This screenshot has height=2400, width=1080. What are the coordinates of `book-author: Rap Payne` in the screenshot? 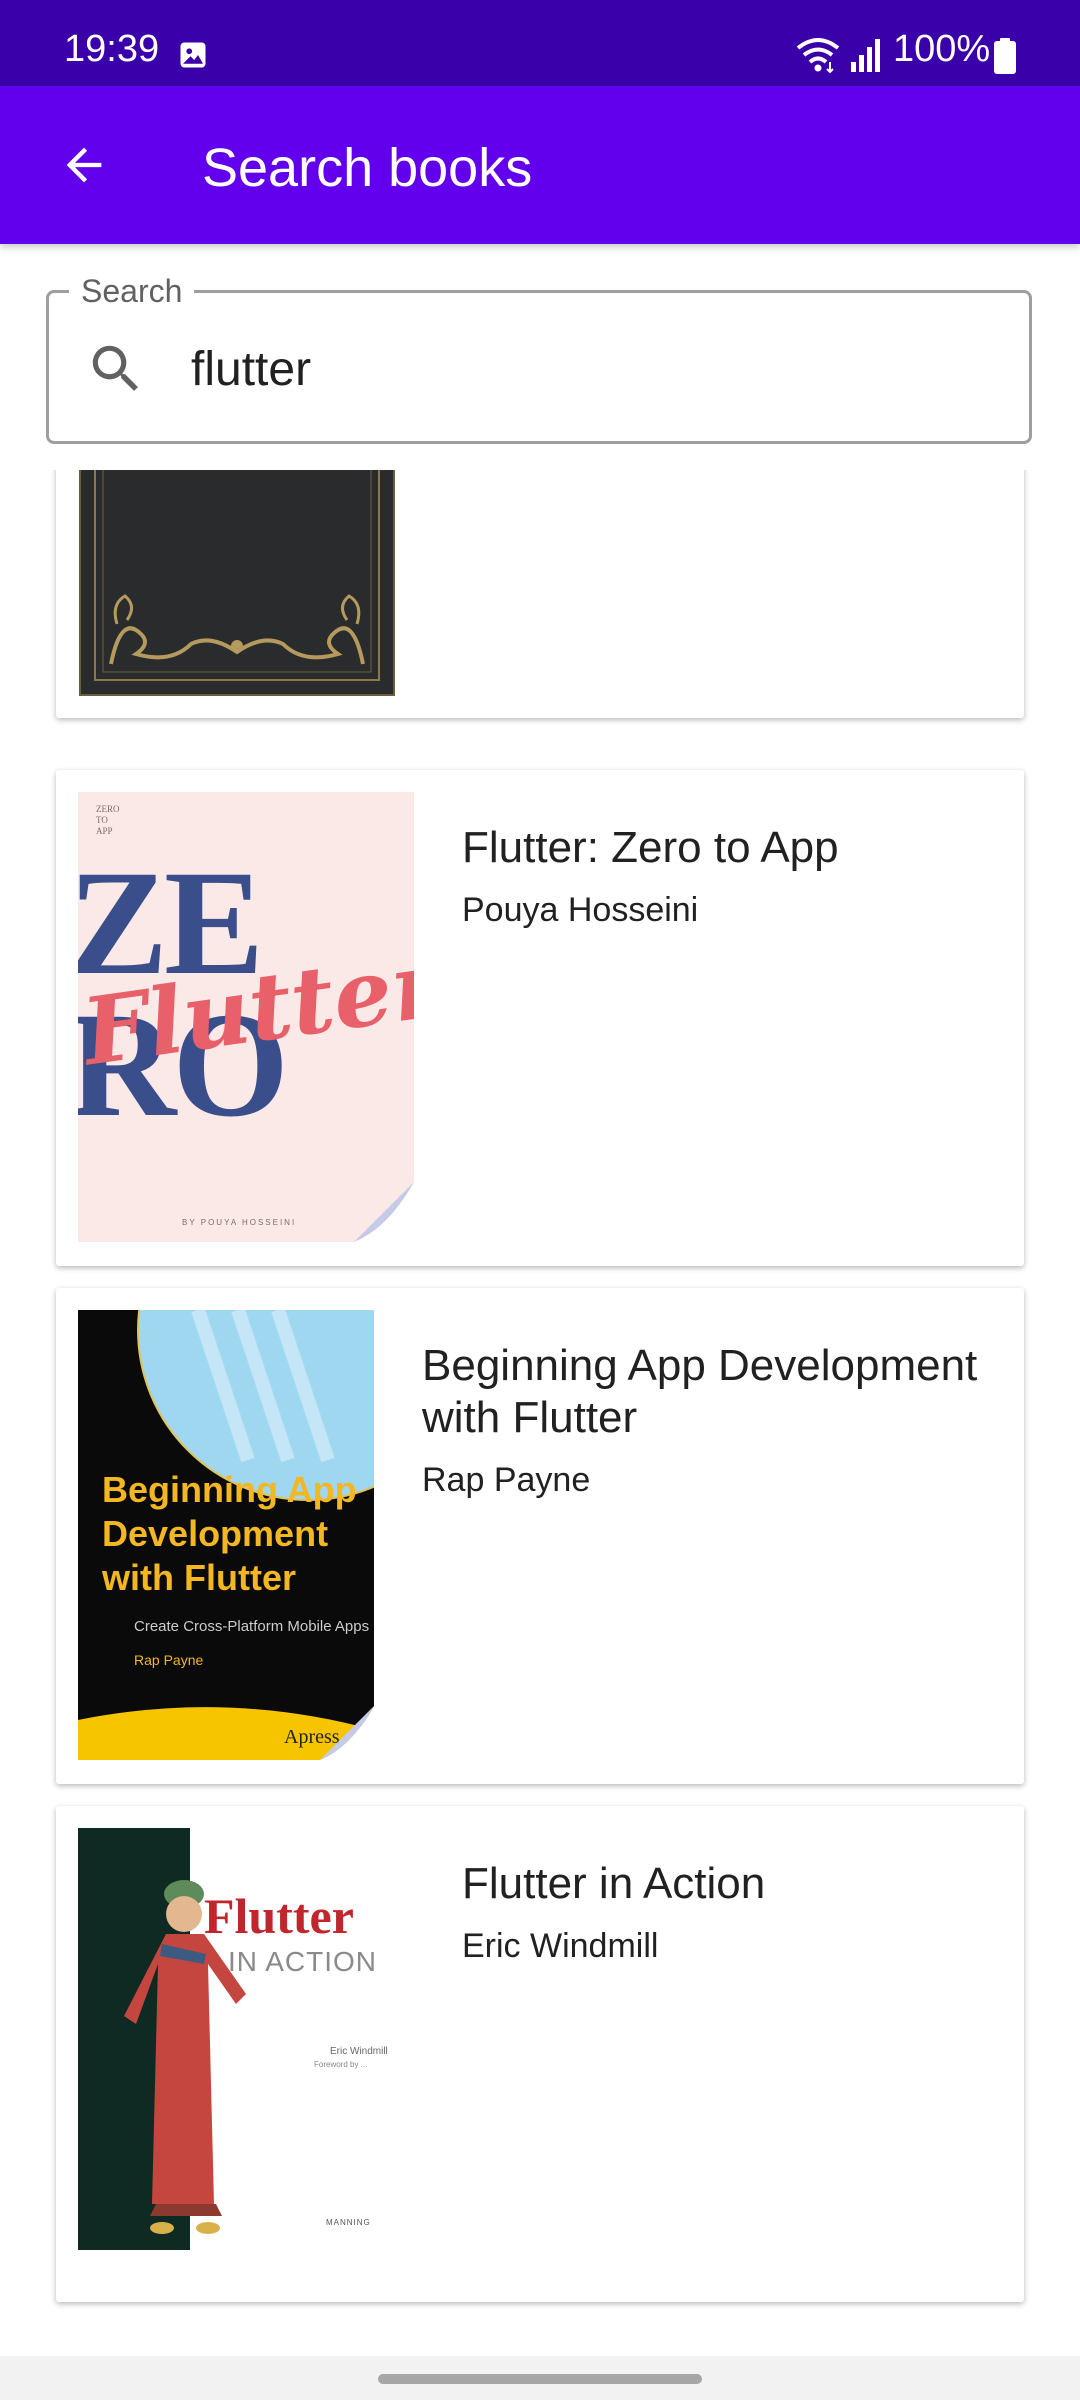 It's located at (506, 1480).